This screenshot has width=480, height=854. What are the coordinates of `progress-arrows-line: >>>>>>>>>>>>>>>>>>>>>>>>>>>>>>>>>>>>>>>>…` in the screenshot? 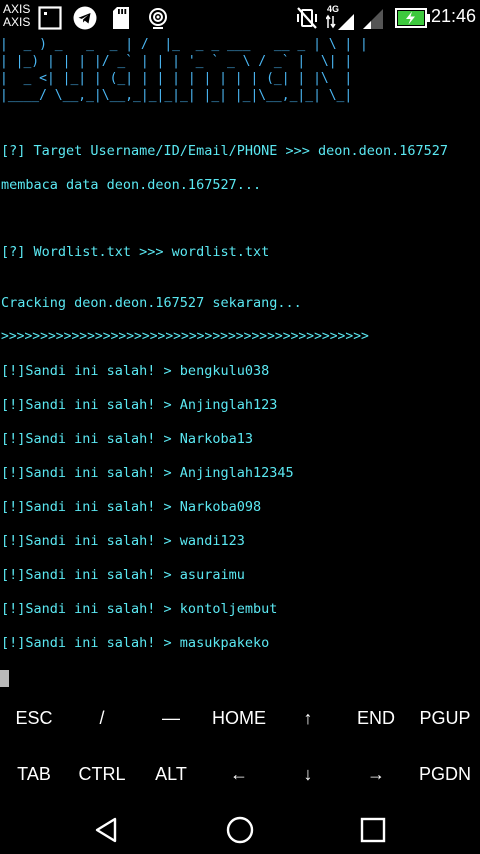 It's located at (185, 336).